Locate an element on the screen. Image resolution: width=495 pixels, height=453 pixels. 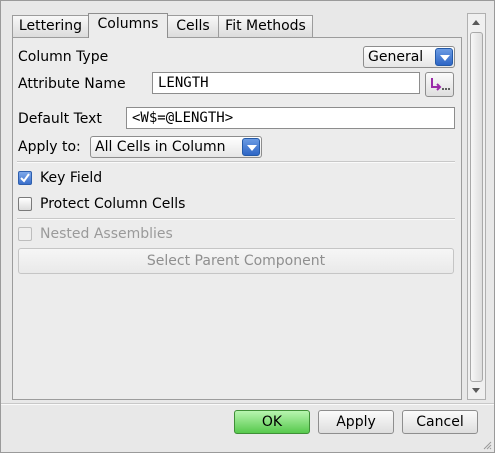
default-text-label: Default Text is located at coordinates (60, 119).